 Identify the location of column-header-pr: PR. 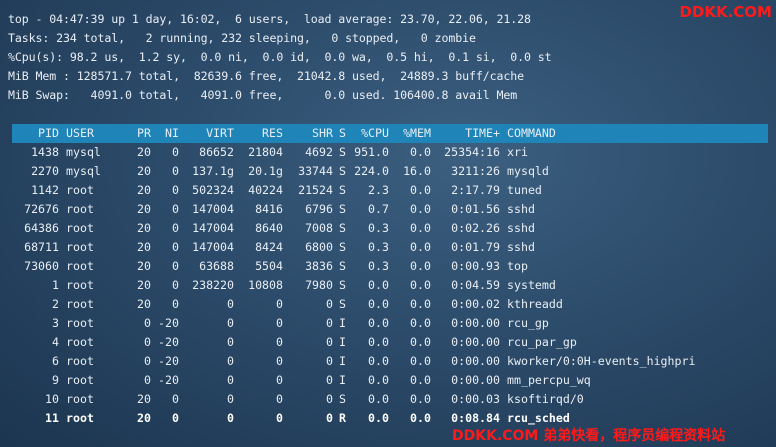
(144, 133).